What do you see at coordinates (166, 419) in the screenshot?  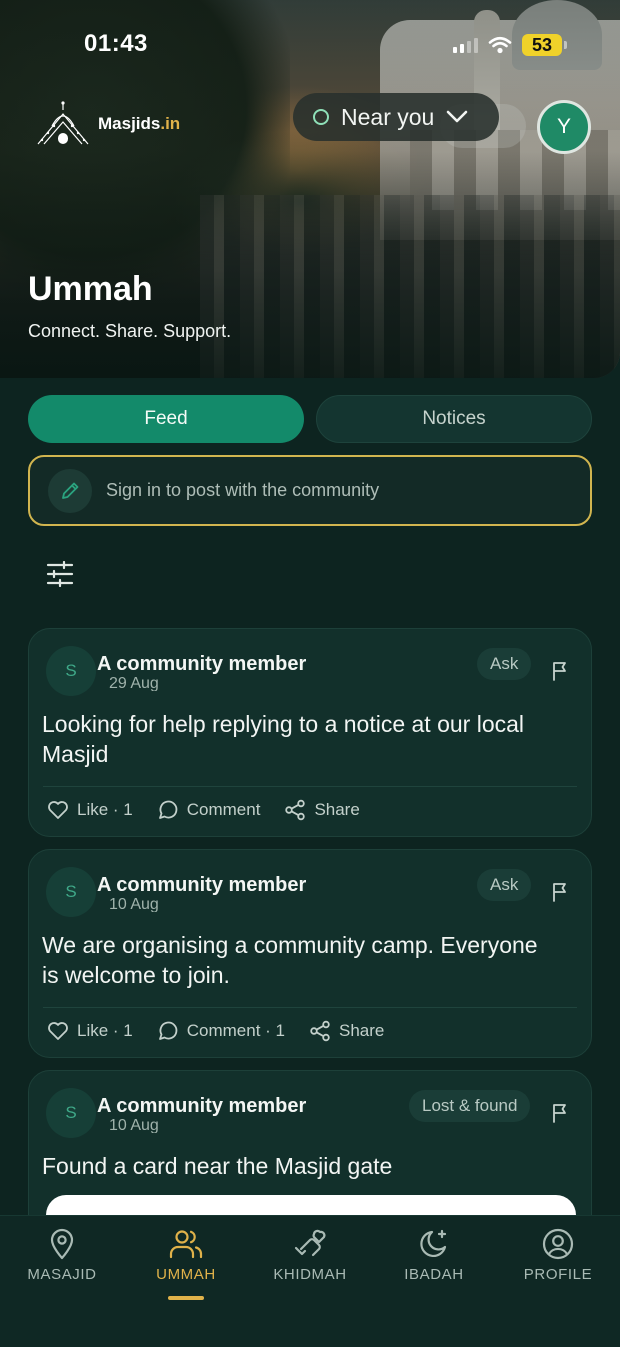 I see `tab-feed: Feed` at bounding box center [166, 419].